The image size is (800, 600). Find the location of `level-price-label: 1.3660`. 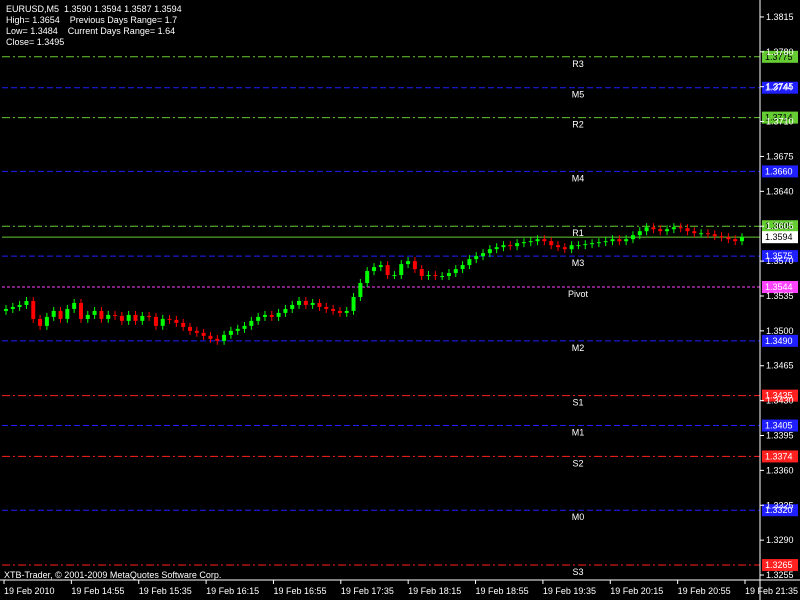

level-price-label: 1.3660 is located at coordinates (779, 171).